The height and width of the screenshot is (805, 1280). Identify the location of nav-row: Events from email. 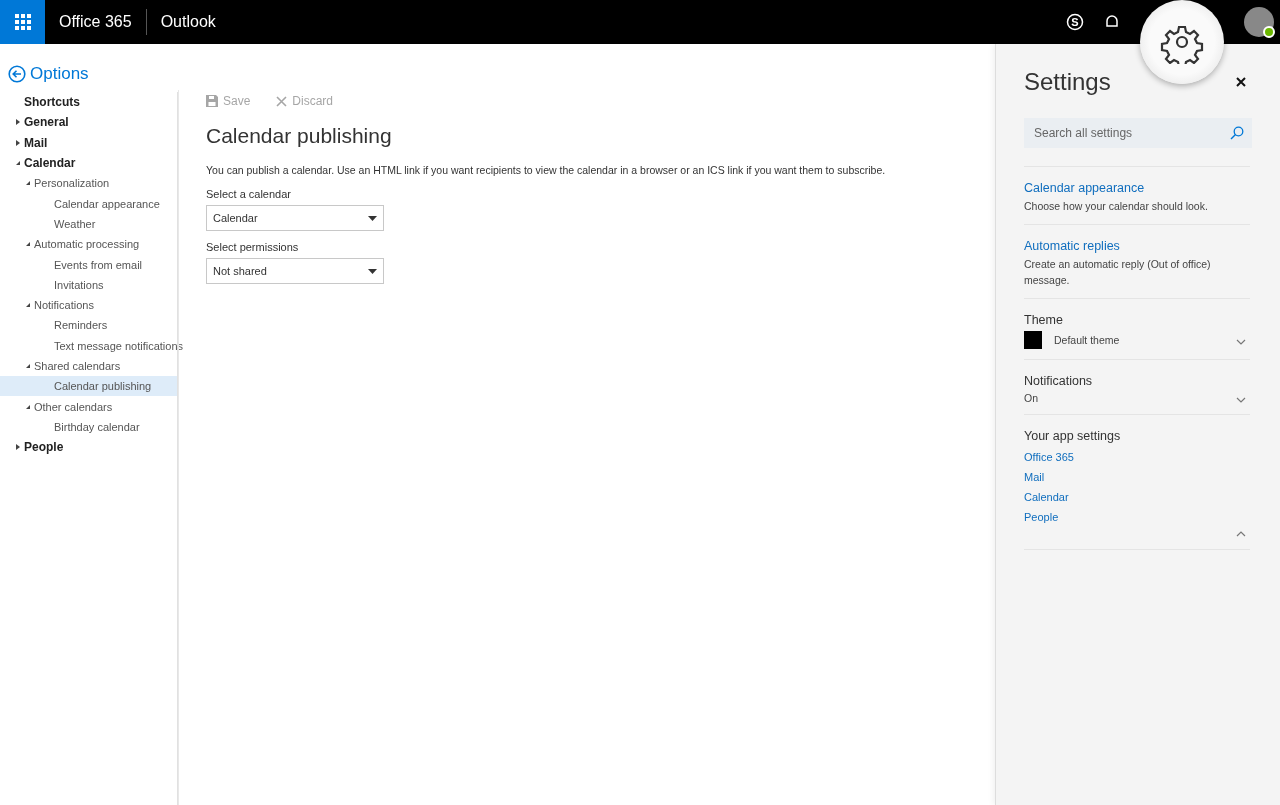
(88, 264).